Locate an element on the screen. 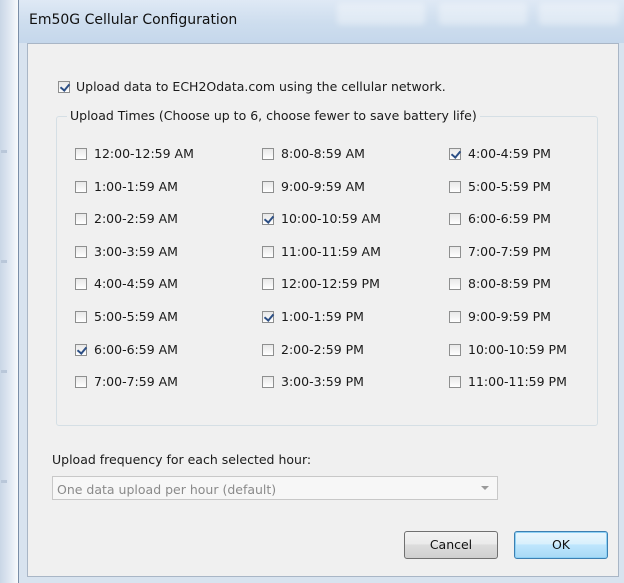  background-window-edge is located at coordinates (10, 291).